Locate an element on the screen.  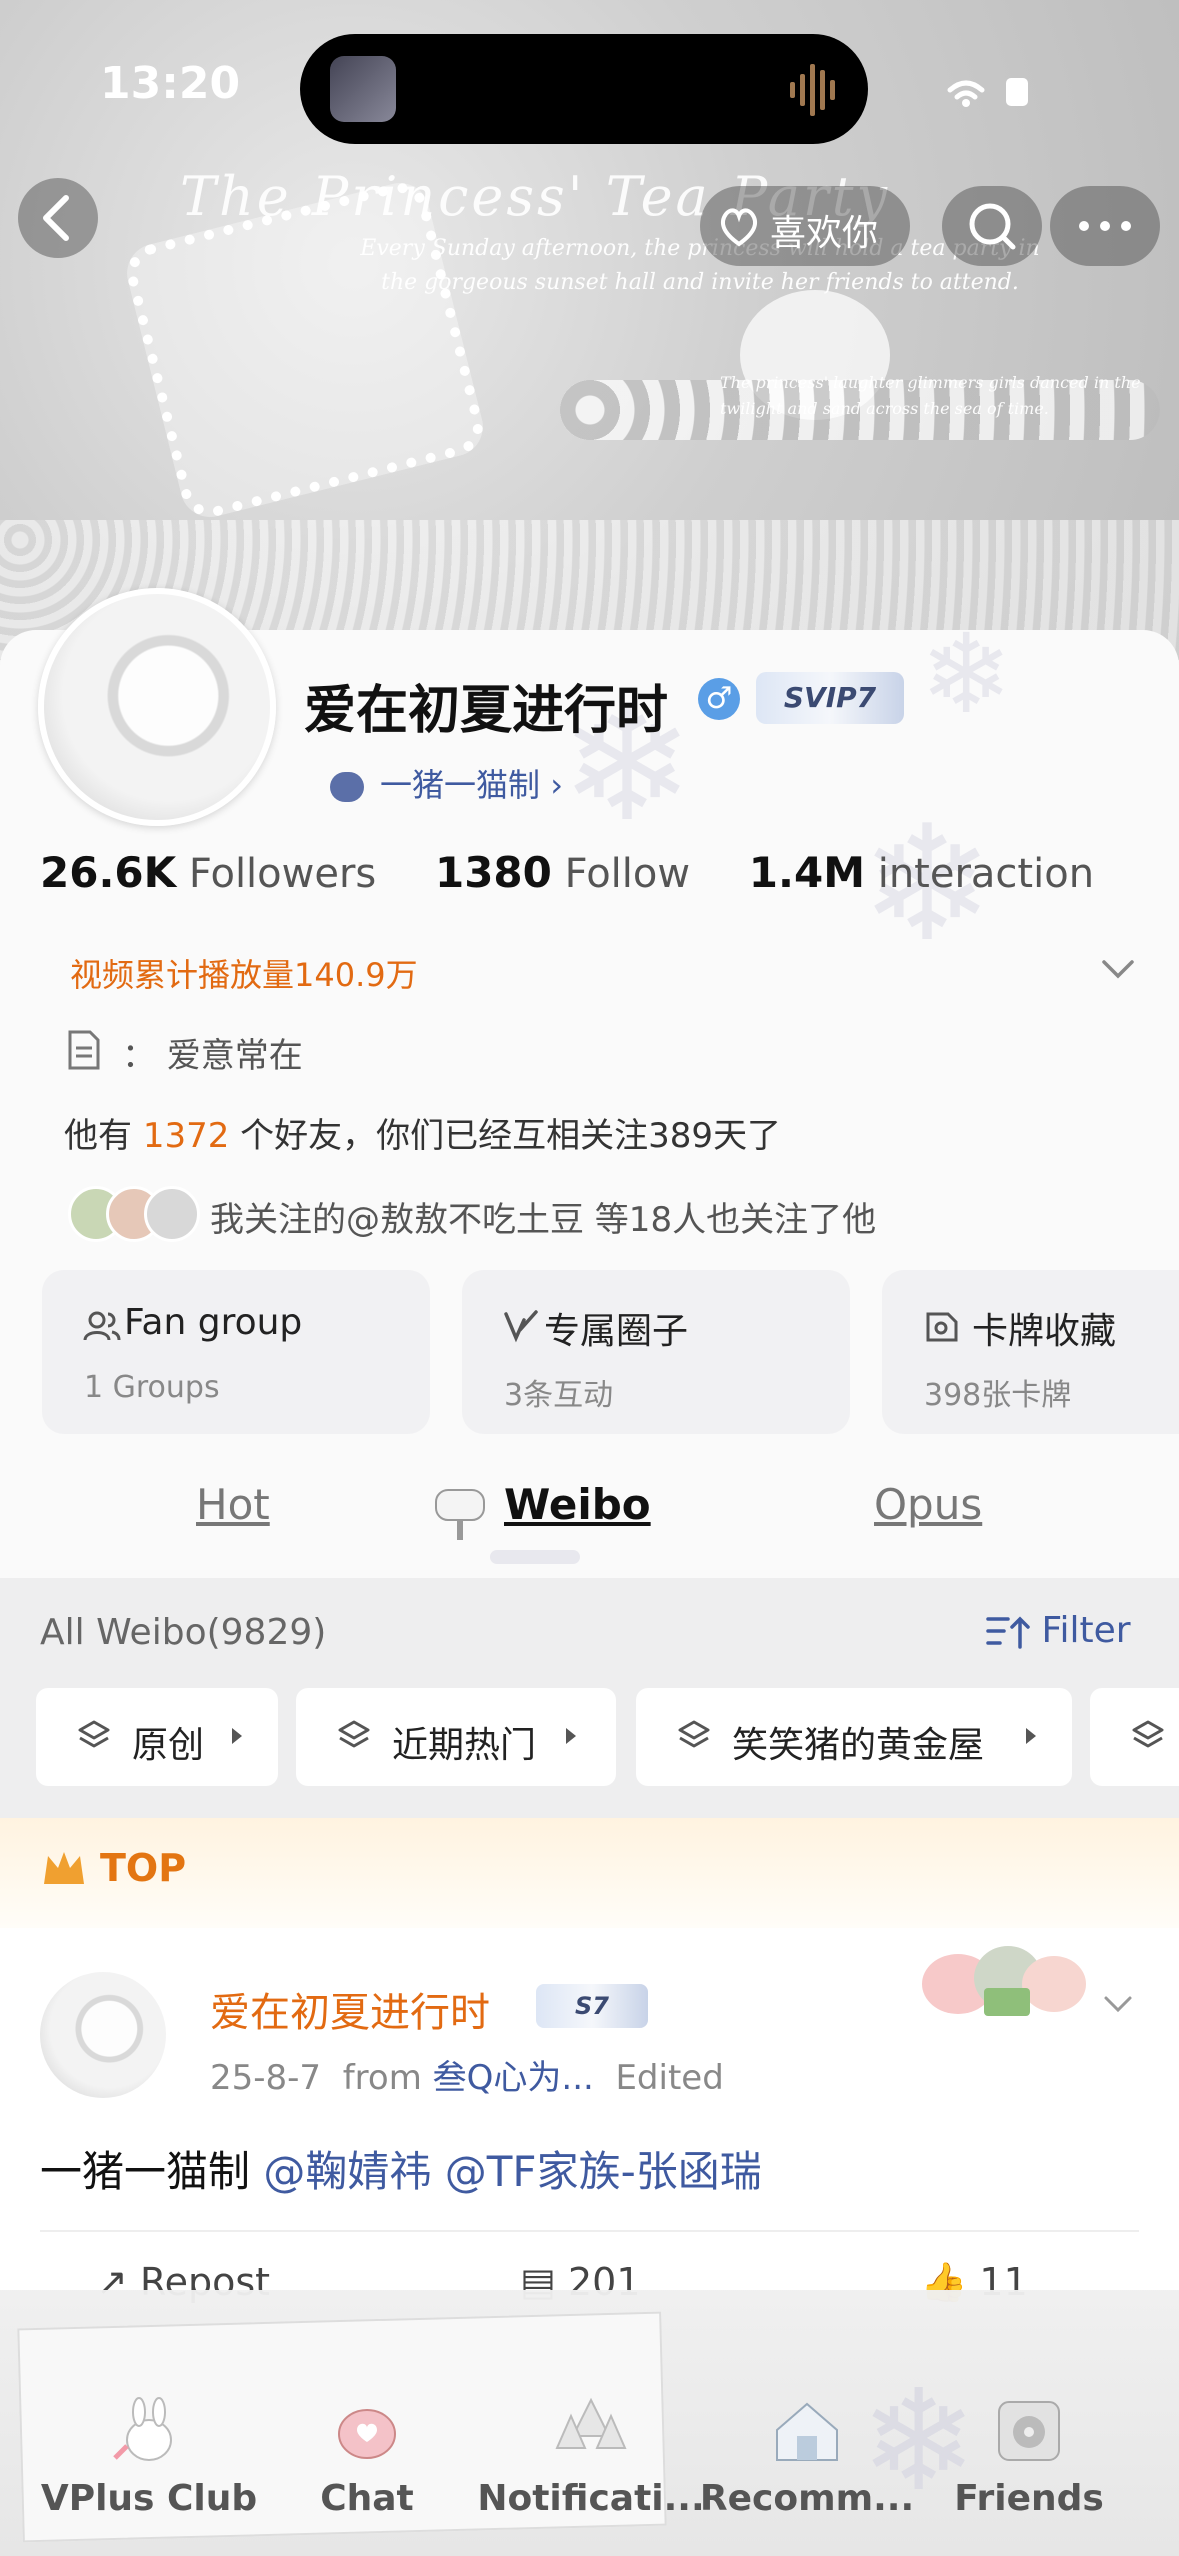
post-text: 一猪一猫制 @鞠婧祎 @TF家族-张函瑞 is located at coordinates (401, 2171).